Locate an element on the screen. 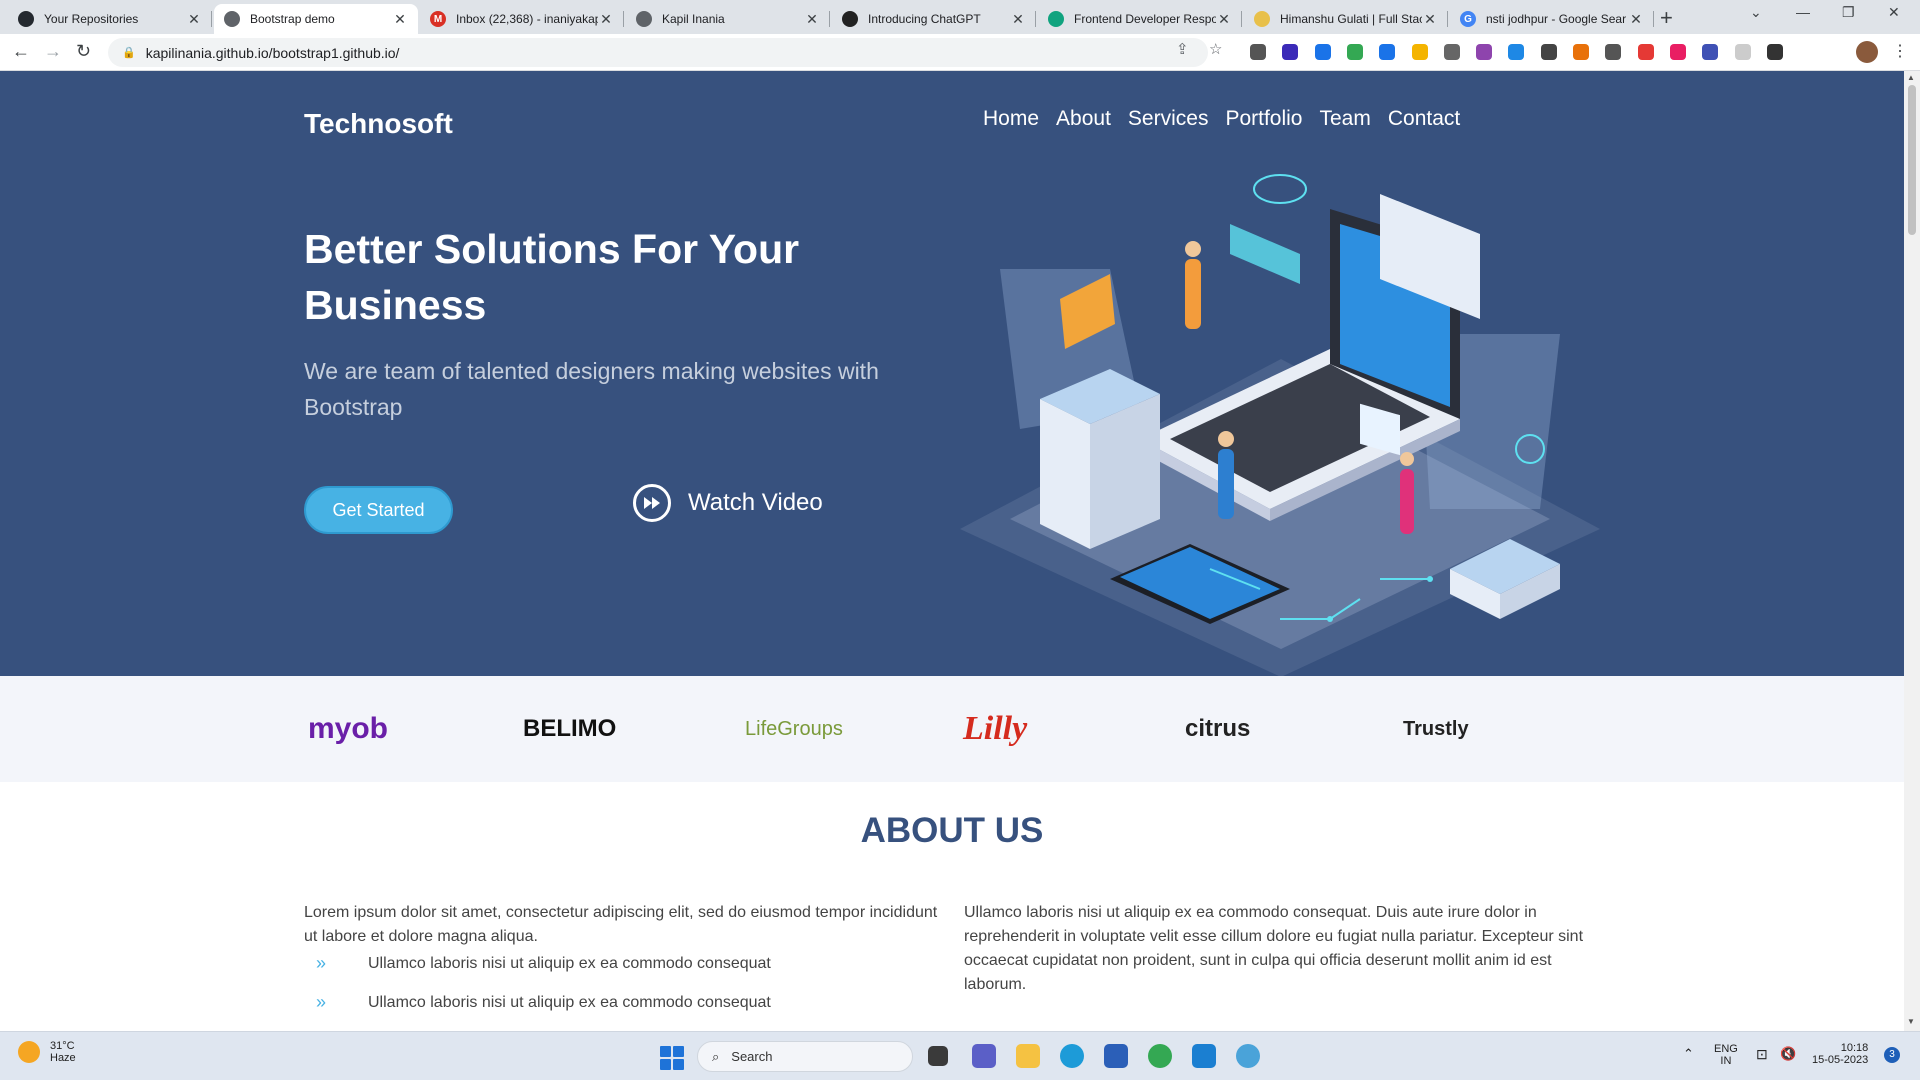 This screenshot has width=1920, height=1080. taskbar-search: ⌕ Search is located at coordinates (805, 1056).